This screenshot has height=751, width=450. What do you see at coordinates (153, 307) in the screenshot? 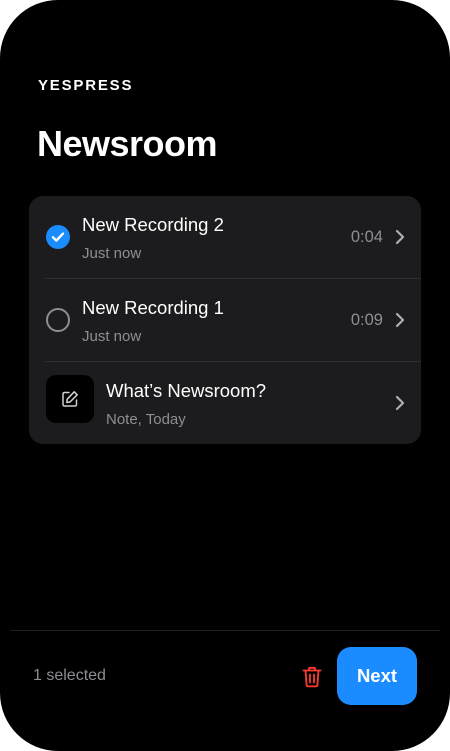
I see `list-item-title: New Recording 1` at bounding box center [153, 307].